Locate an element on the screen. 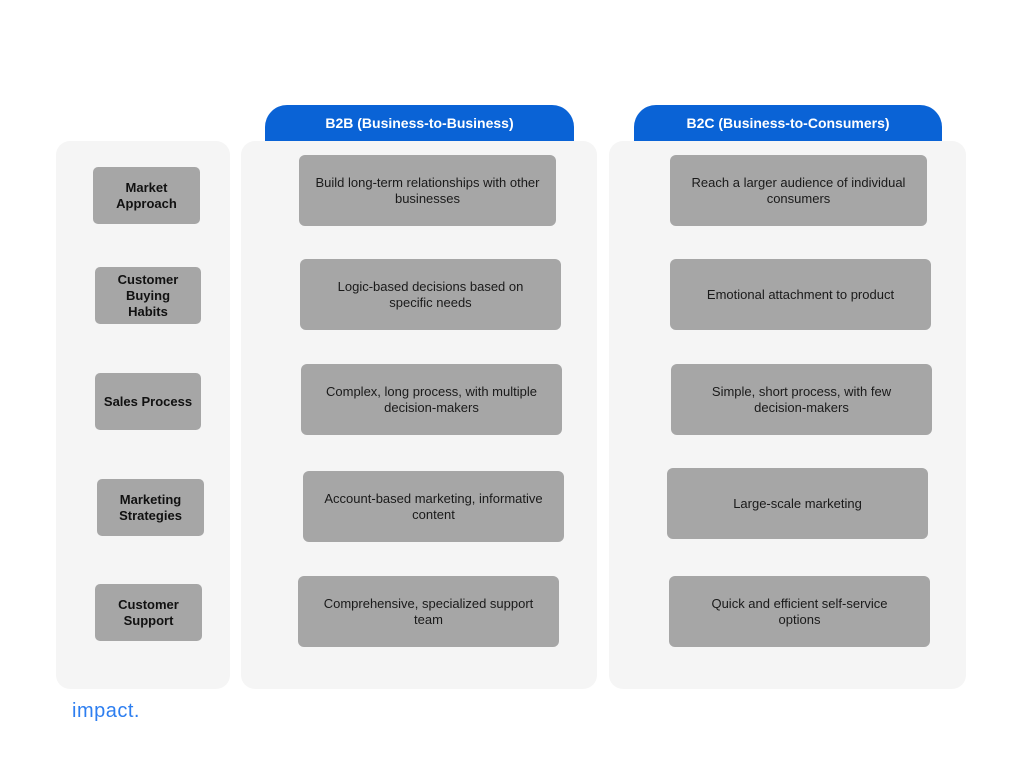 This screenshot has width=1024, height=768. row-label-marketing-strategies: Marketing Strategies is located at coordinates (150, 507).